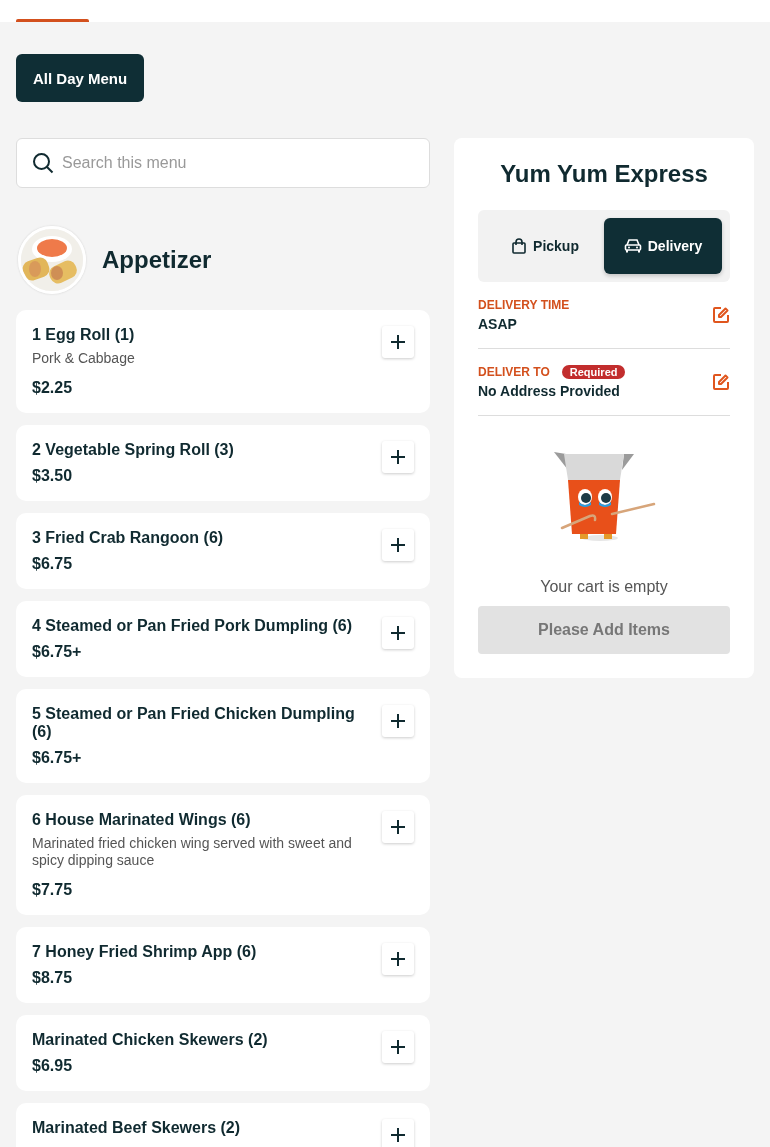 The height and width of the screenshot is (1147, 770). I want to click on bag-icon, so click(519, 246).